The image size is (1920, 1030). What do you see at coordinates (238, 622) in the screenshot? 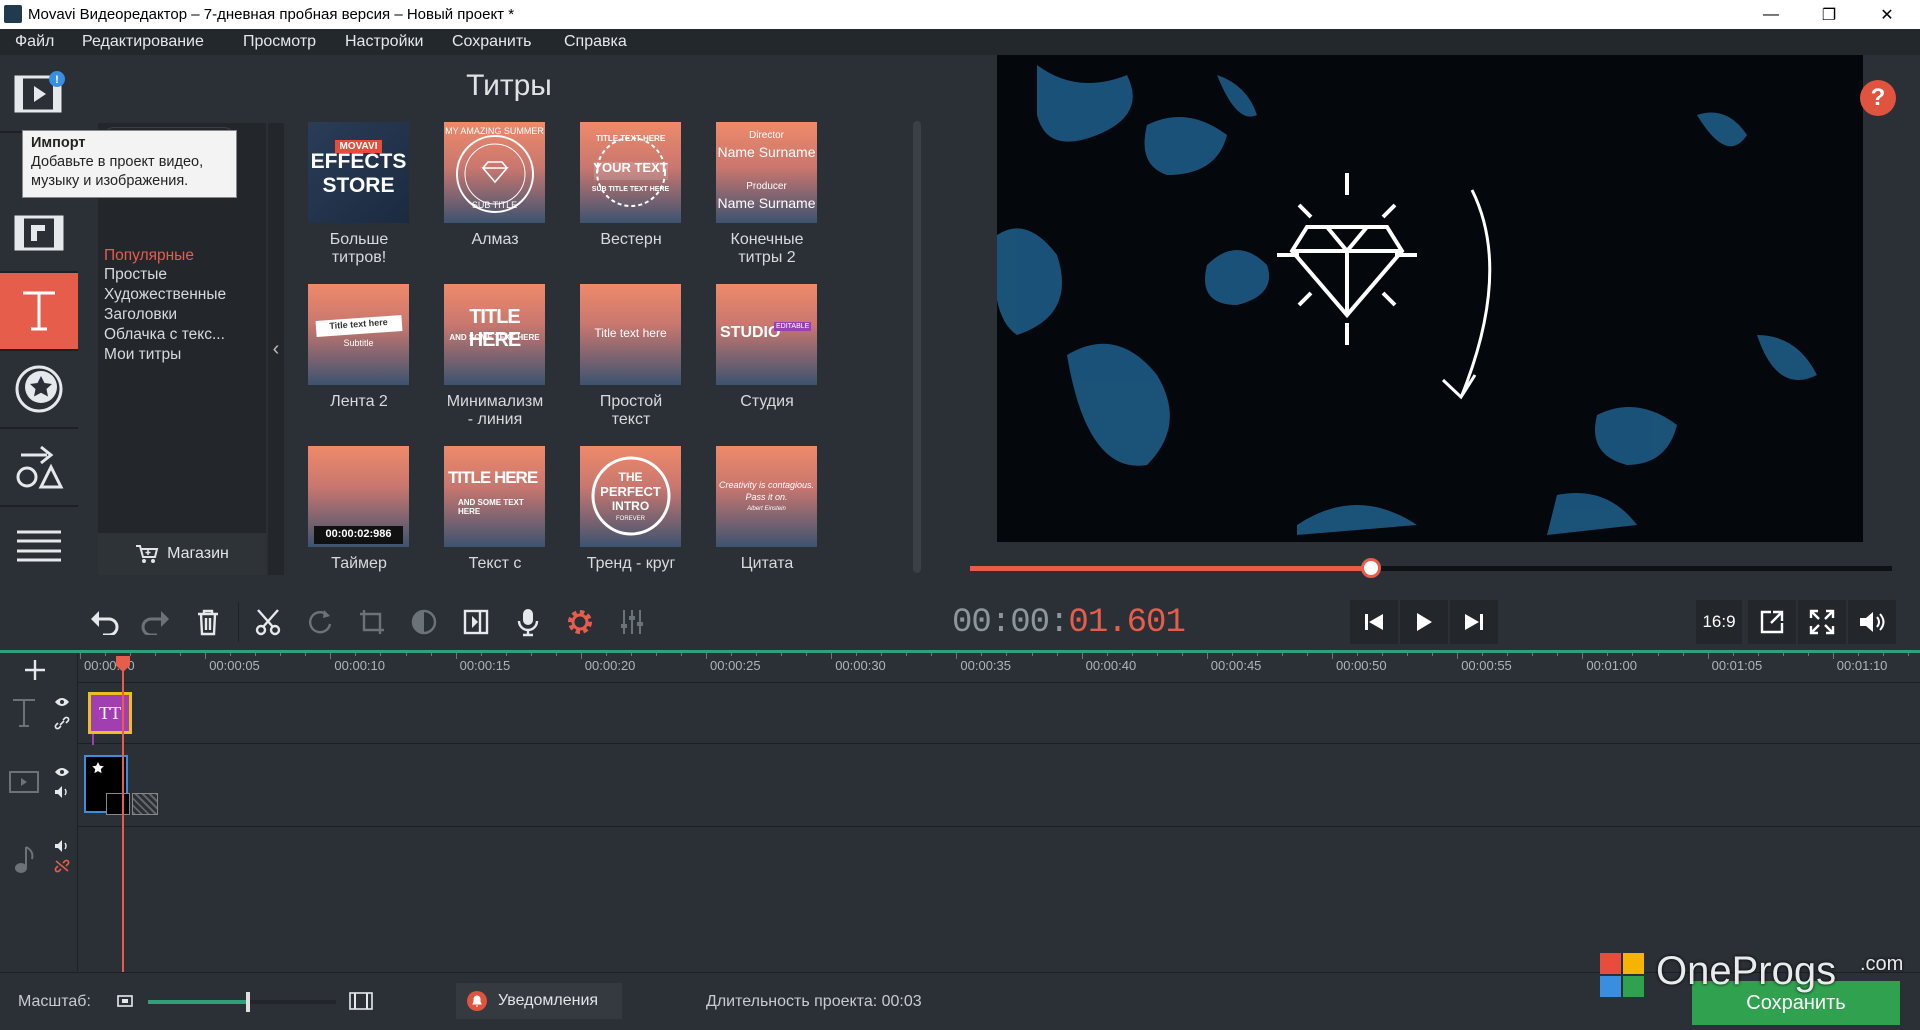
I see `toolbar-separator` at bounding box center [238, 622].